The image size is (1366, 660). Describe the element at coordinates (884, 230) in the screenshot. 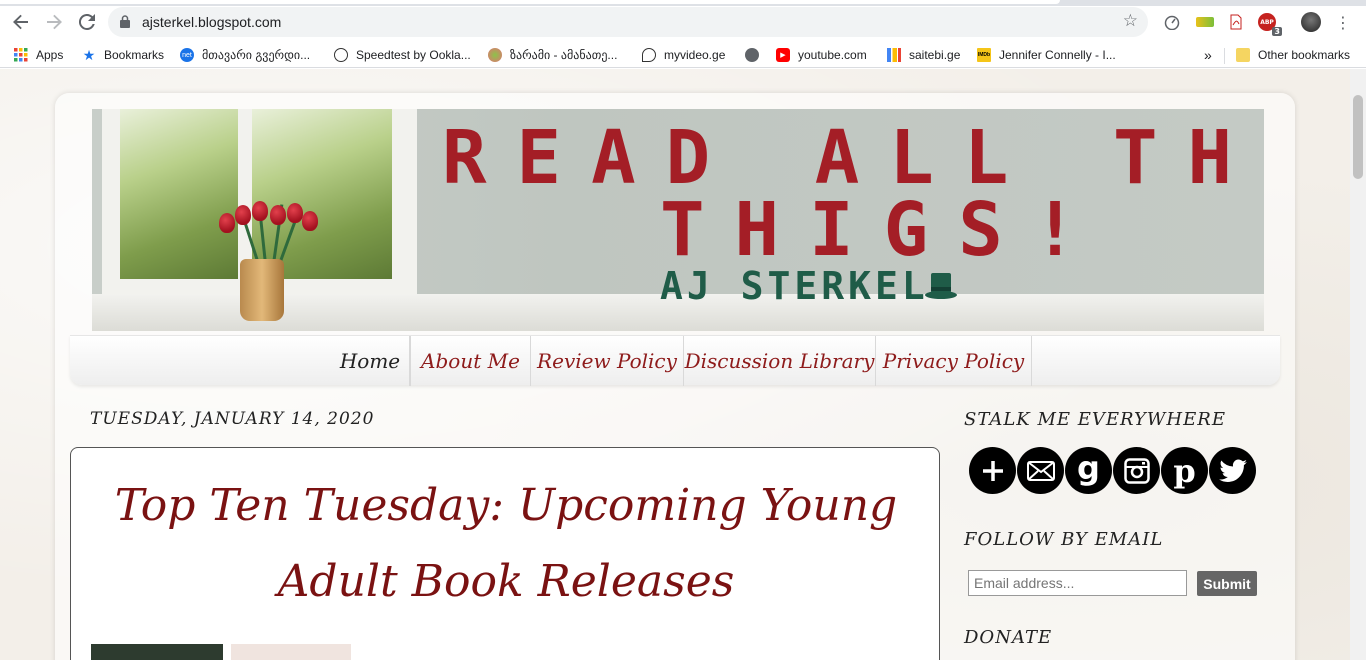

I see `blog-title-line2: THIGS!` at that location.